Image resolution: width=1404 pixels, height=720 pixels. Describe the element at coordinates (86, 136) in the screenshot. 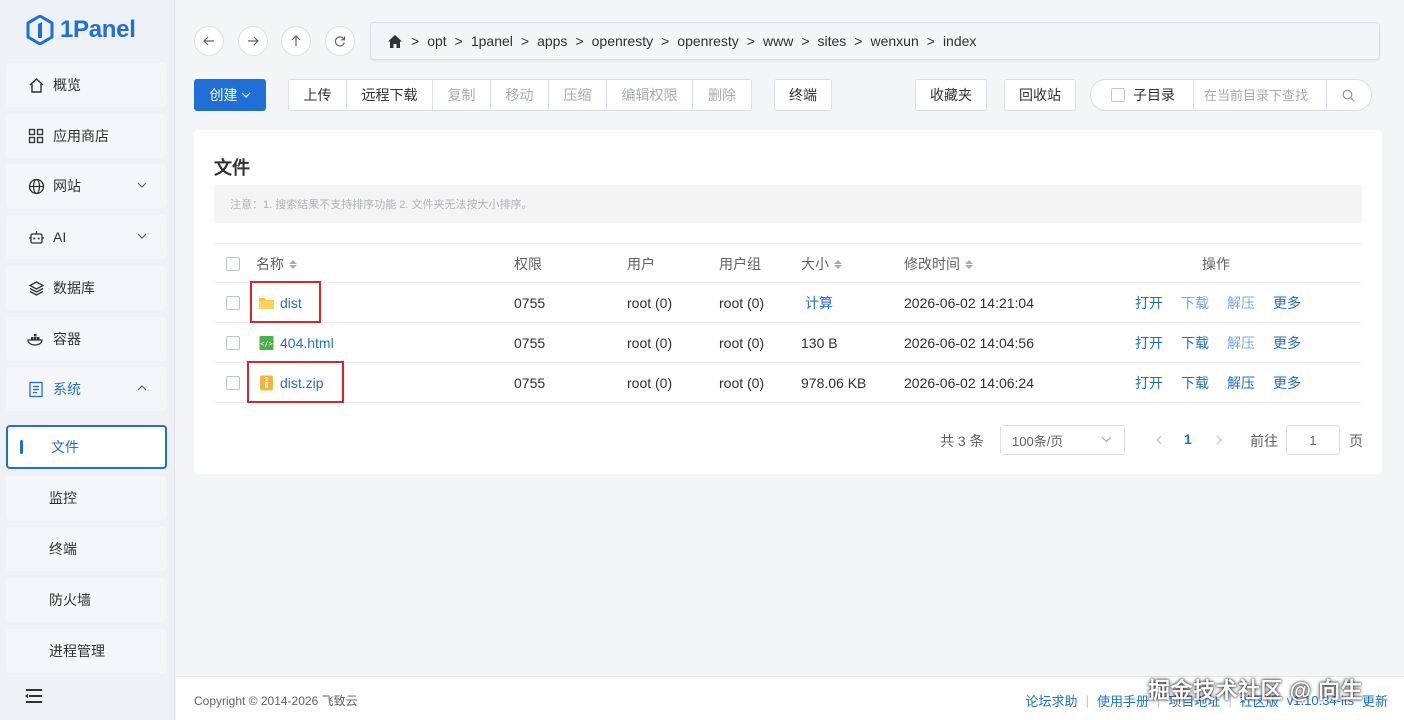

I see `sidebar-item-app-store: 应用商店` at that location.